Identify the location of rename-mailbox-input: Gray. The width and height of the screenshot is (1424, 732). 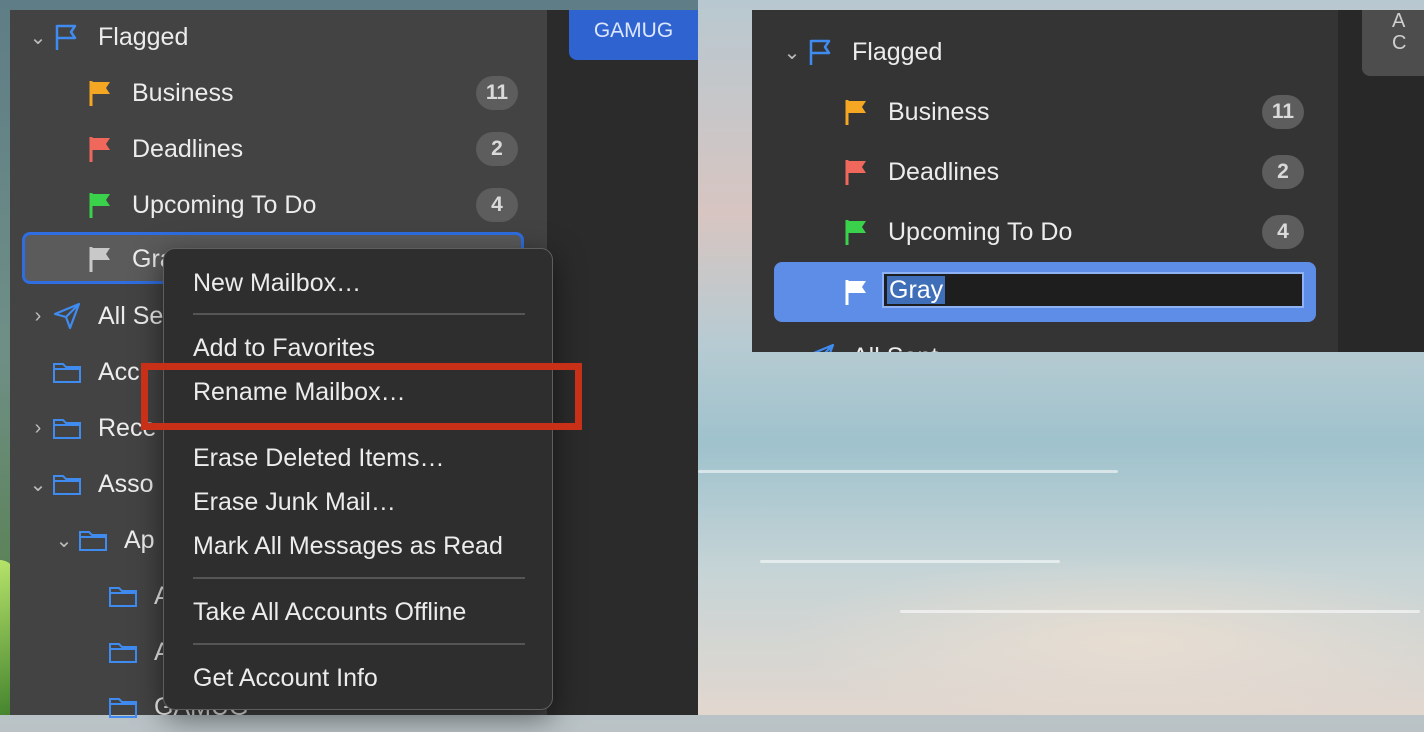
(1093, 290).